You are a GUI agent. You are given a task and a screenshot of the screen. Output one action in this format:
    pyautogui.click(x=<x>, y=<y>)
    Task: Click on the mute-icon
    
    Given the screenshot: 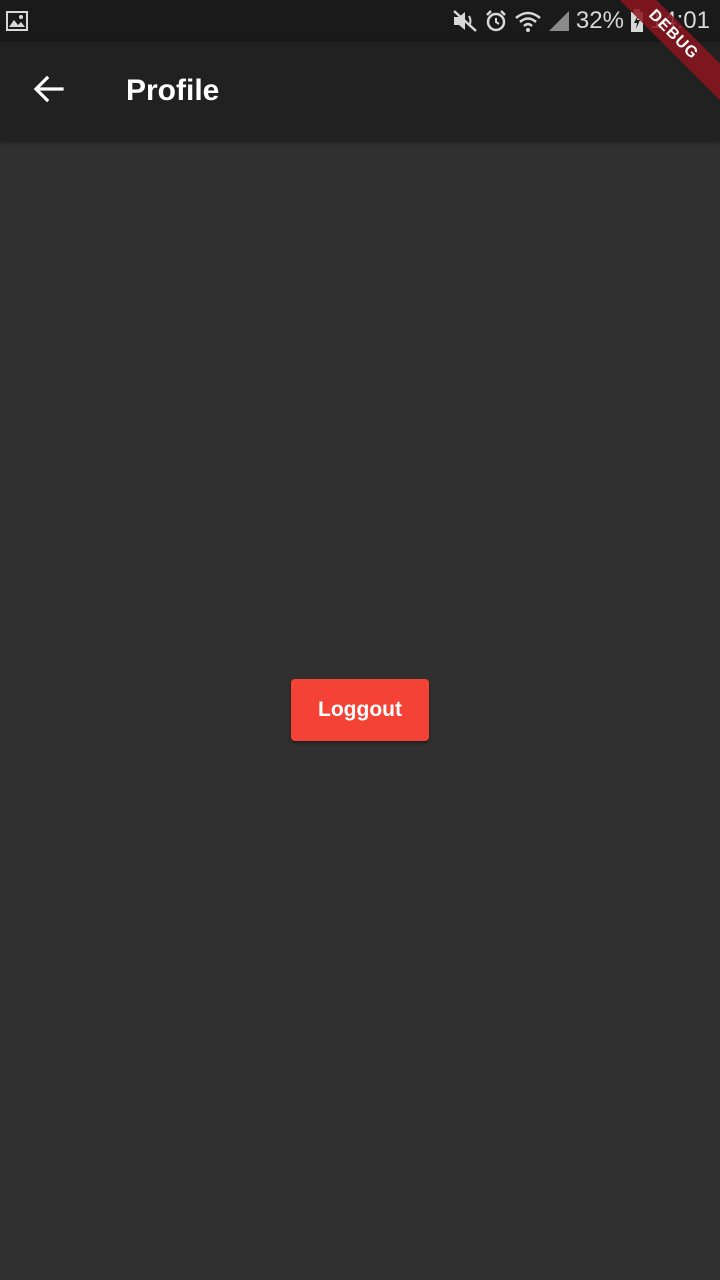 What is the action you would take?
    pyautogui.click(x=465, y=21)
    